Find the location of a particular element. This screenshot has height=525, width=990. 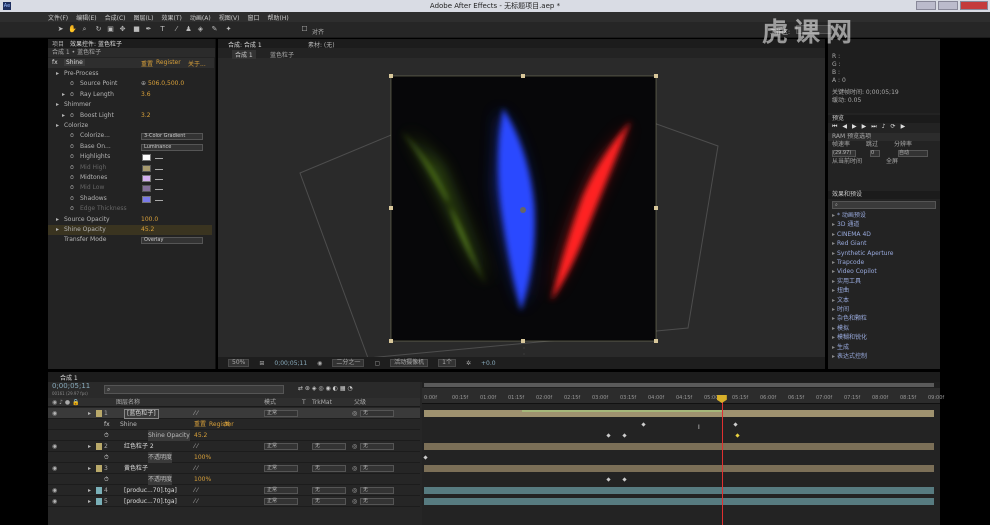

layer-property-row: 不透明度 100% ⏱ is located at coordinates (234, 479).